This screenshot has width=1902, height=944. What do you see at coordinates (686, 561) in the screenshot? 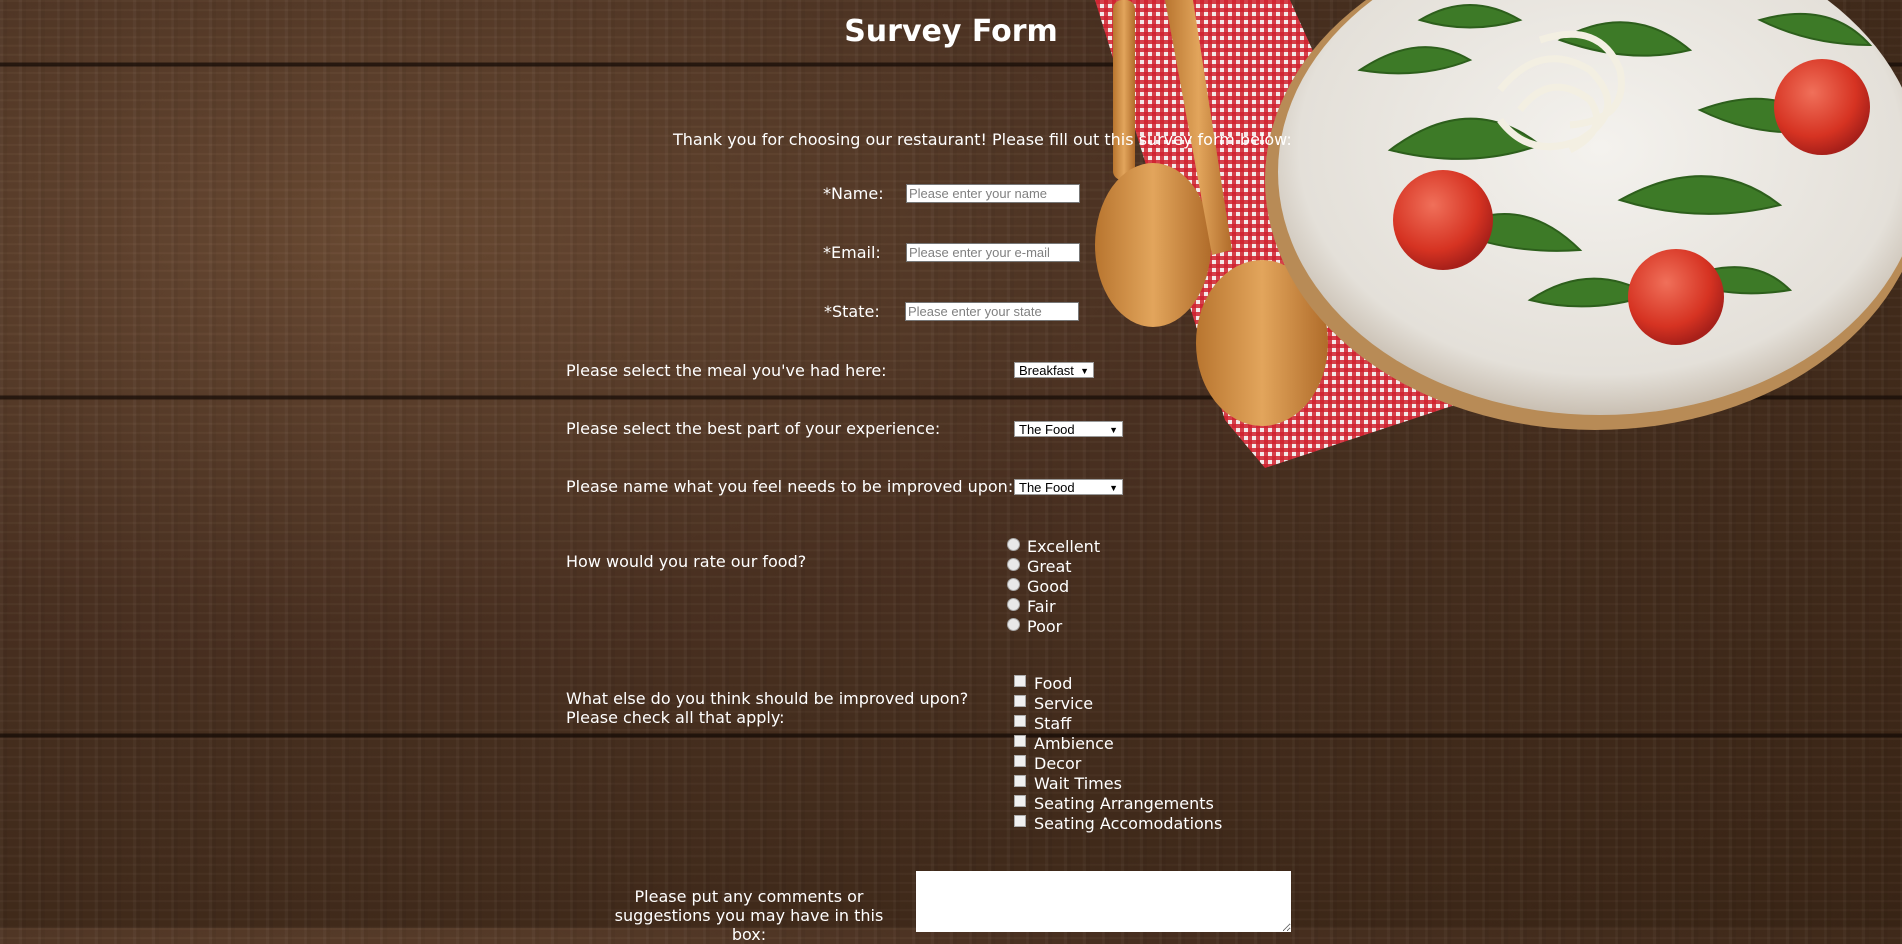
I see `rating-label: How would you rate our food?` at bounding box center [686, 561].